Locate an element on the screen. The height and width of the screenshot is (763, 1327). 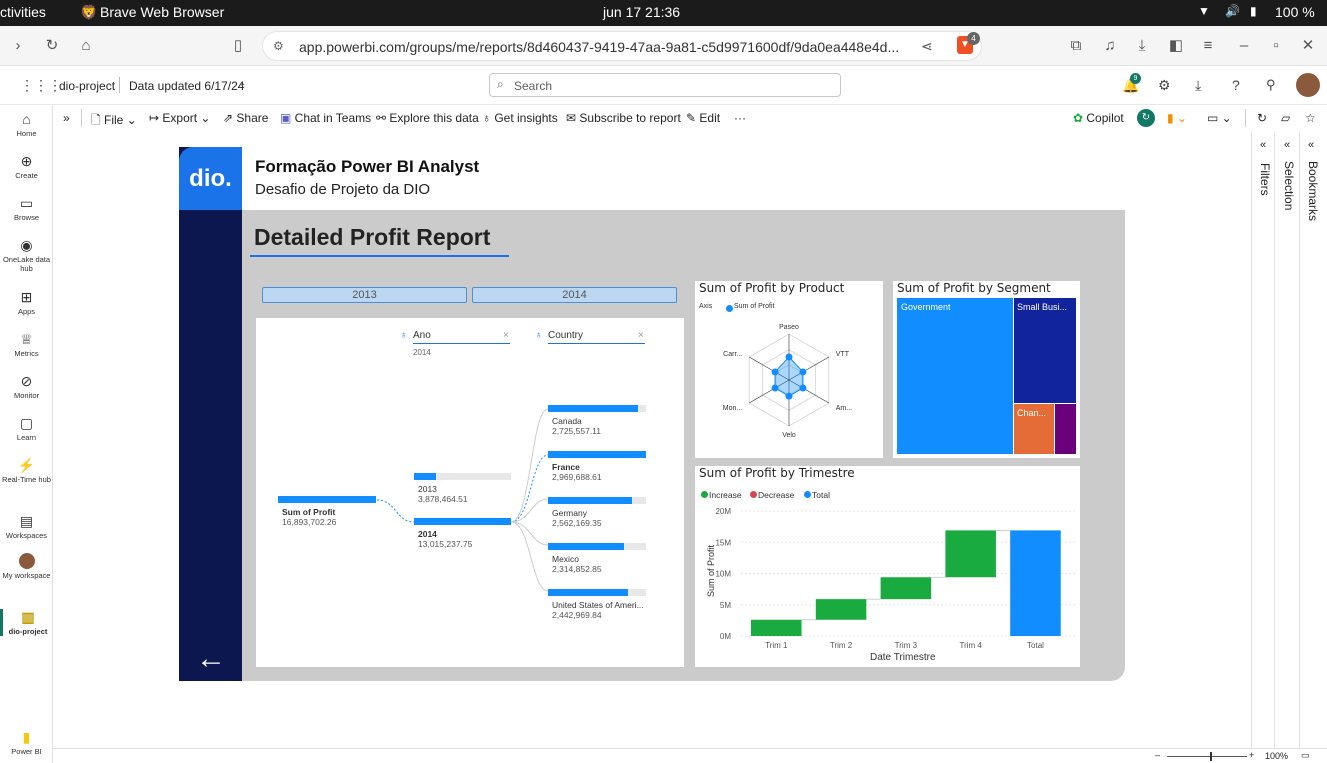
explore-data-button: ⚯ Explore this data is located at coordinates (427, 118).